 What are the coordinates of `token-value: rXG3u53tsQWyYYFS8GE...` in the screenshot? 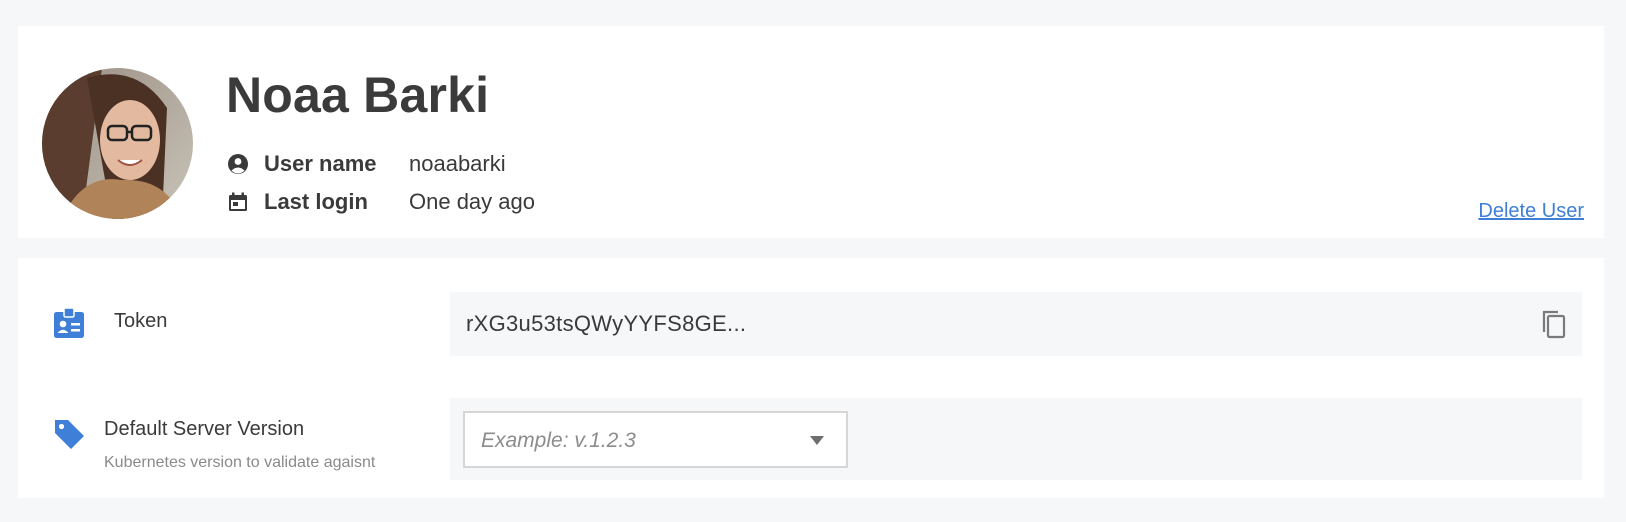 It's located at (606, 324).